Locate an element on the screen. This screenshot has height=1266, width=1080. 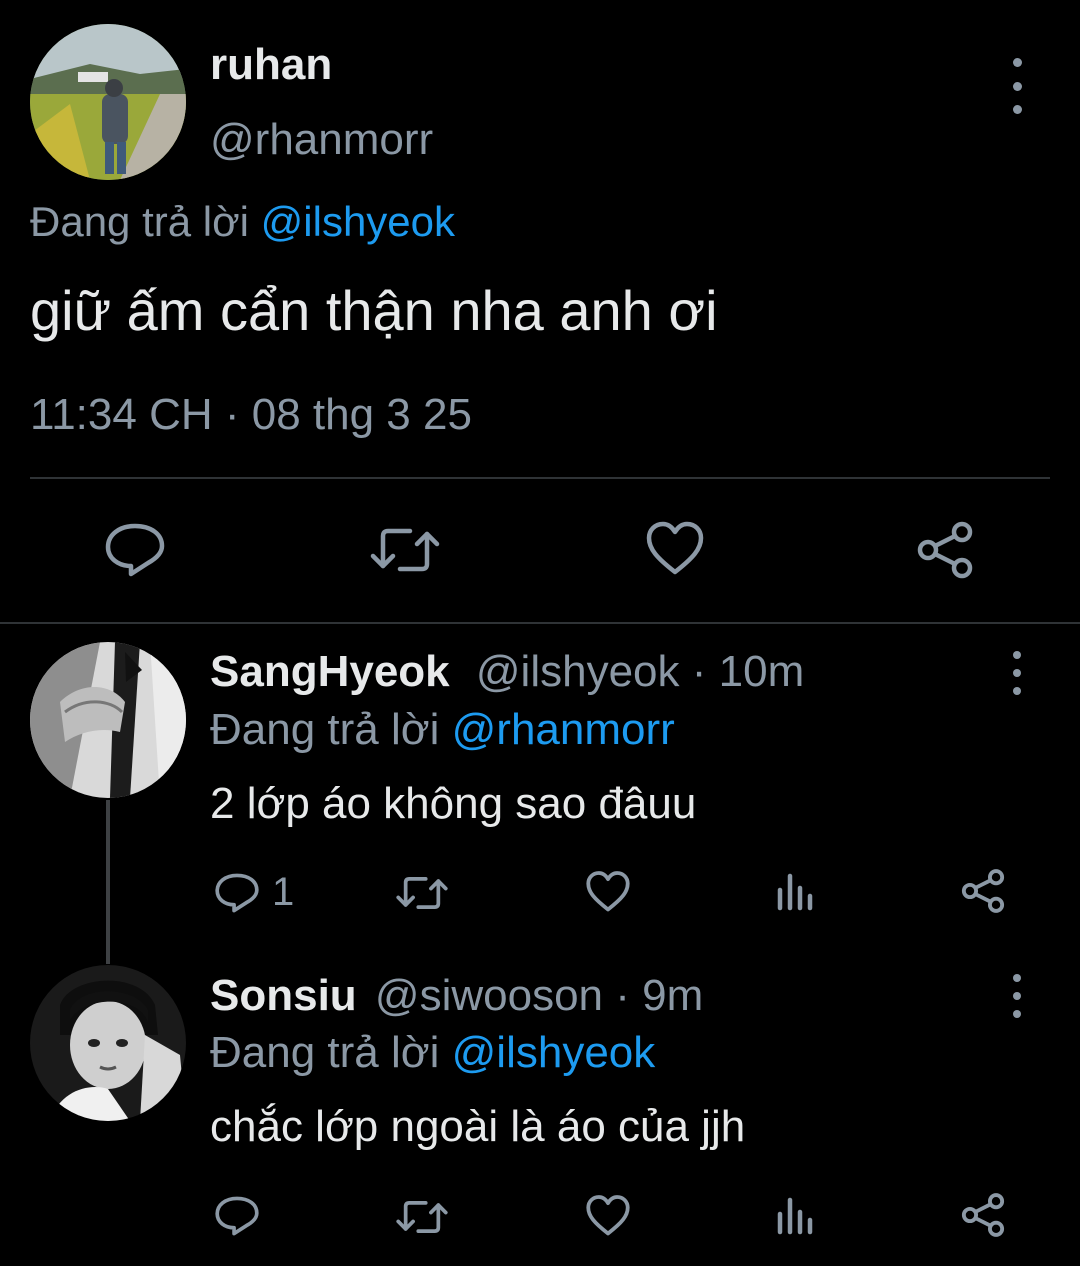
replying-to-link: @rhanmorr is located at coordinates (563, 729).